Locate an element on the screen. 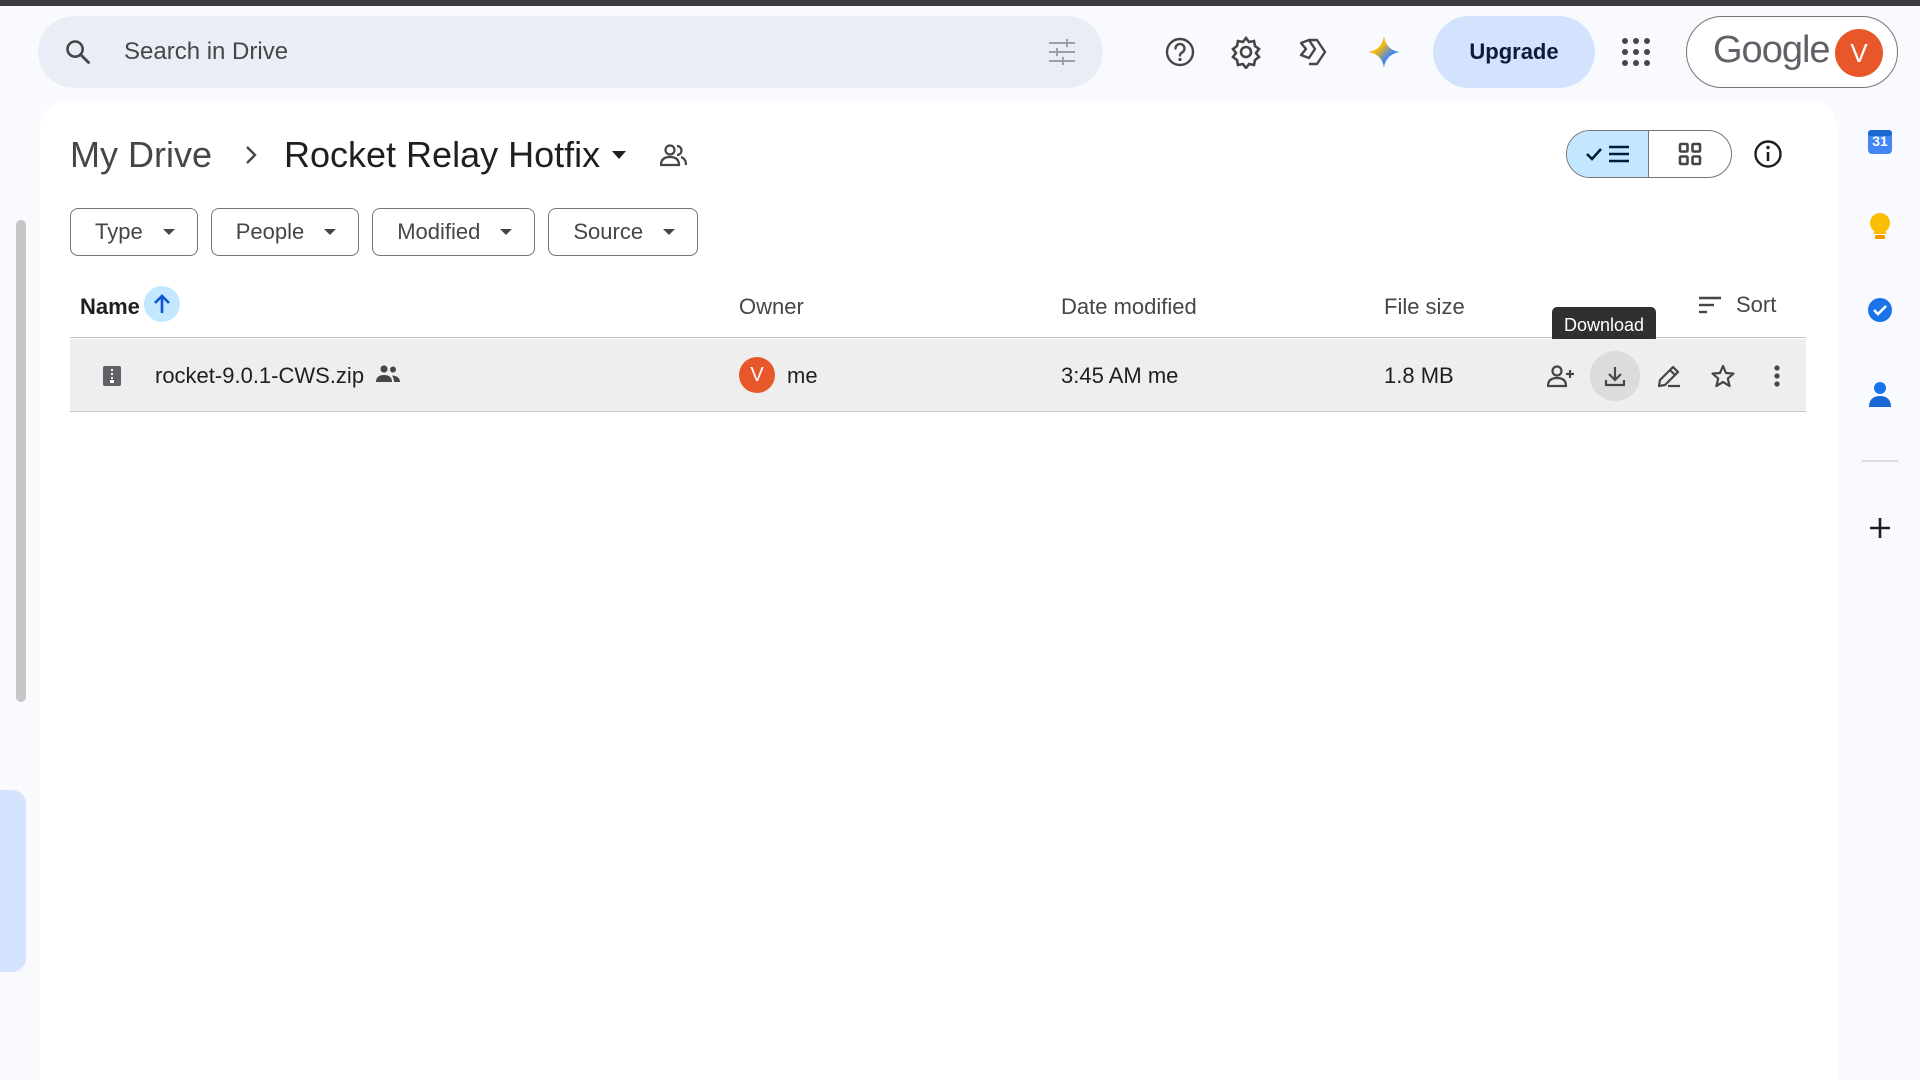  gemini-drive-icon is located at coordinates (1312, 52).